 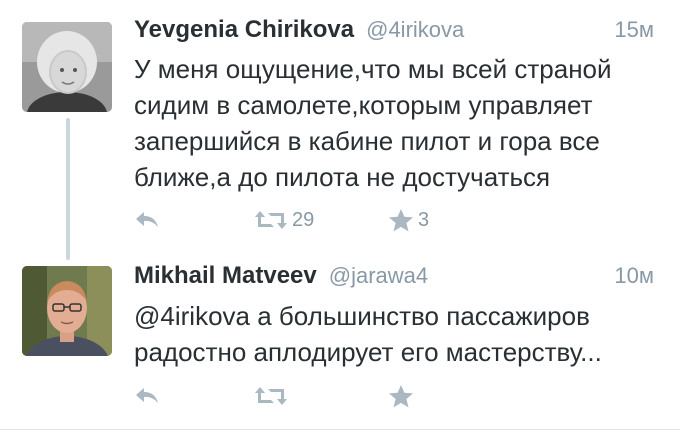 I want to click on author-name: Yevgenia Chirikova, so click(x=244, y=30).